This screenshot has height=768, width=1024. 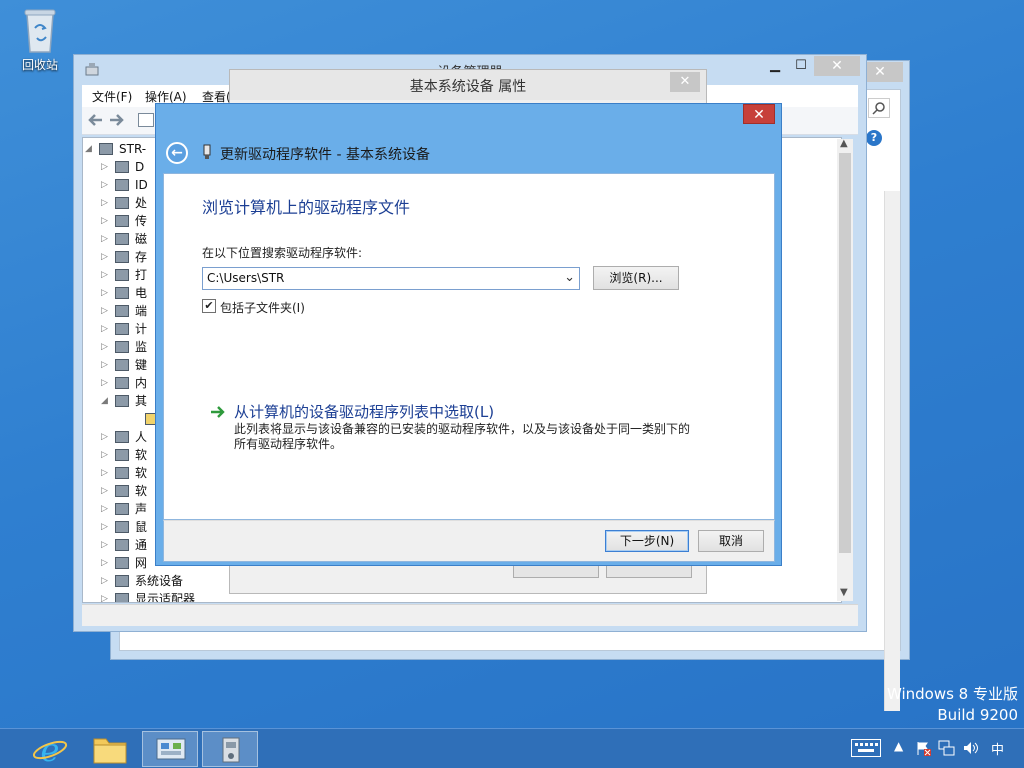 I want to click on tree-item-label: 其, so click(x=141, y=401).